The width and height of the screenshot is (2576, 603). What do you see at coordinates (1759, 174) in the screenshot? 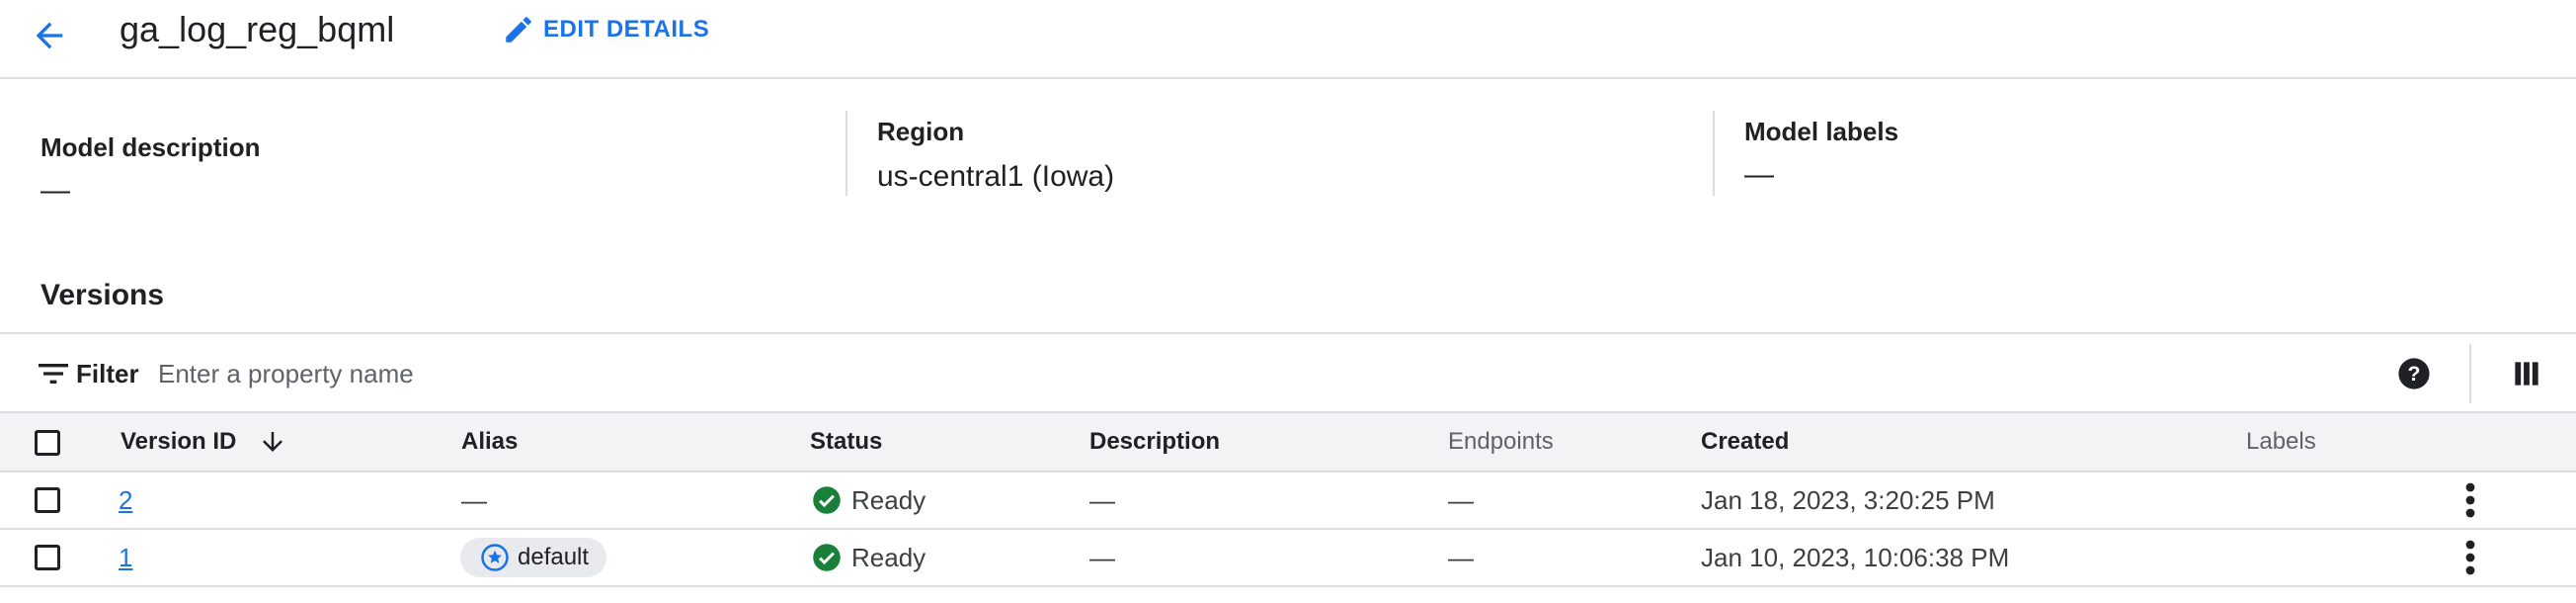
I see `model-labels-value: —` at bounding box center [1759, 174].